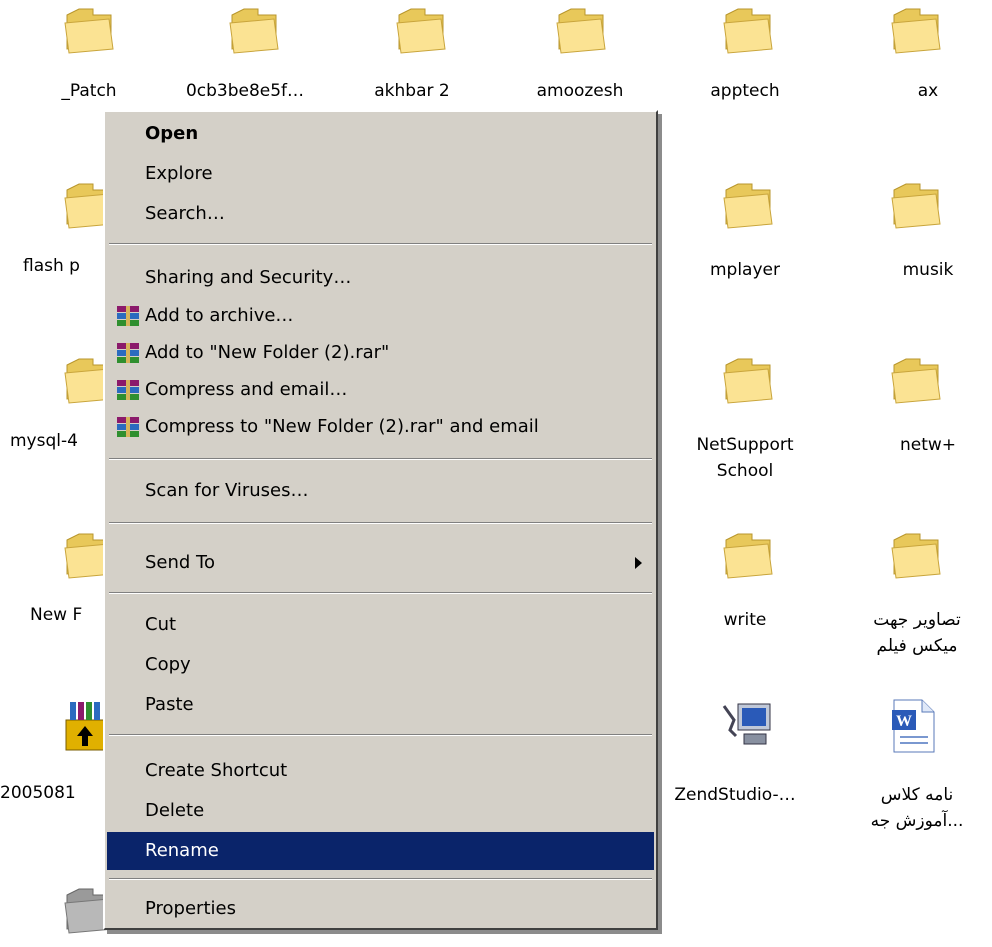 This screenshot has width=992, height=947. I want to click on menu-item-open: Open, so click(380, 134).